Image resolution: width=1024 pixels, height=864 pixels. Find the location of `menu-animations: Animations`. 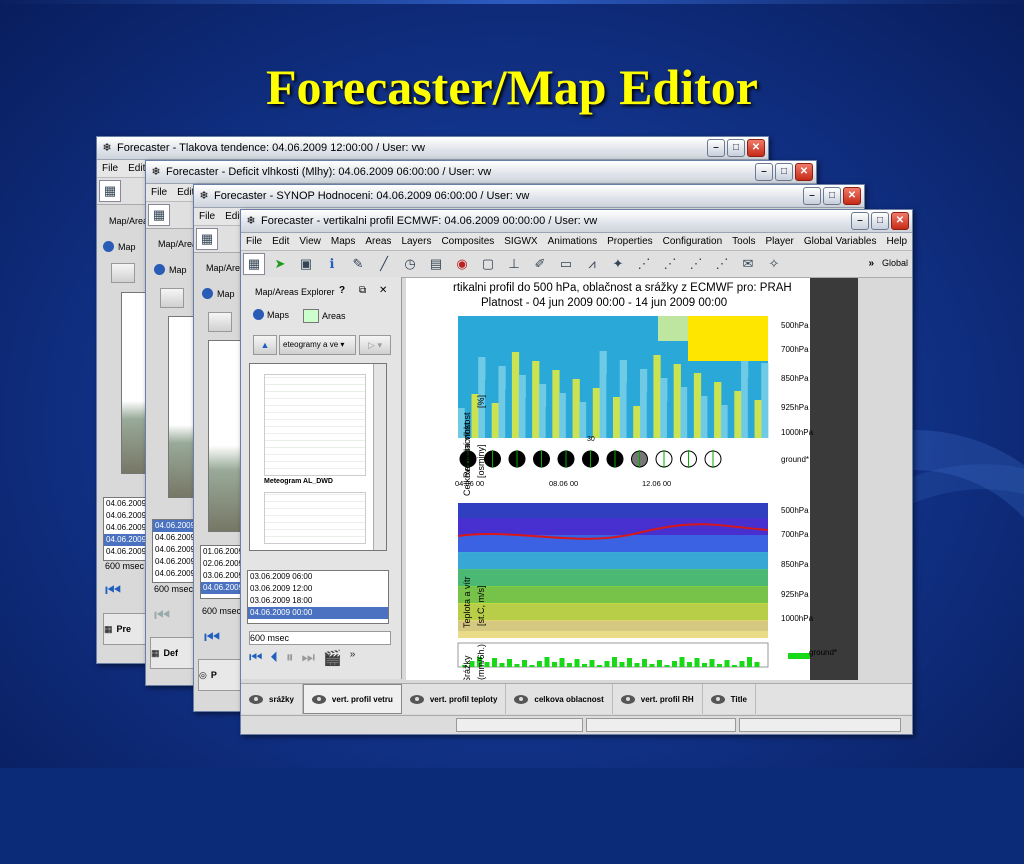

menu-animations: Animations is located at coordinates (572, 241).